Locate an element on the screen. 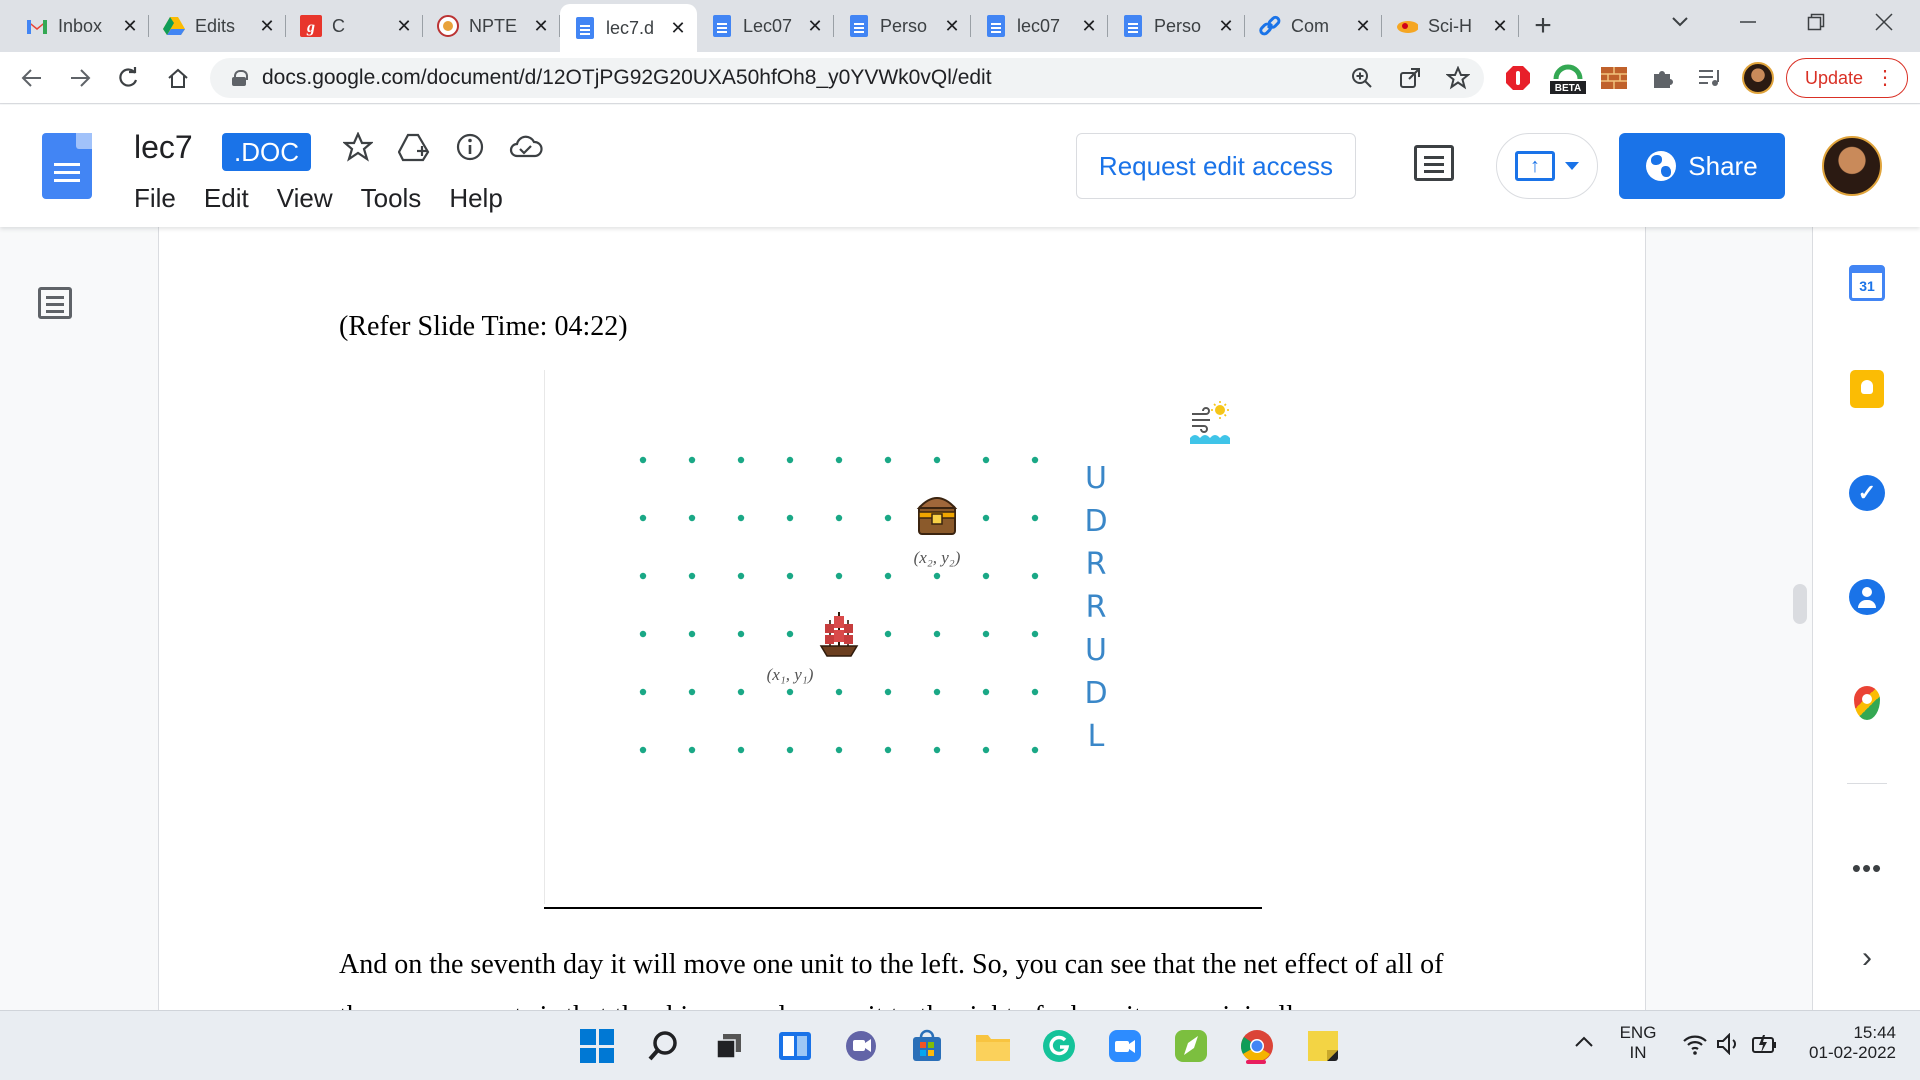 This screenshot has height=1080, width=1920. wifi-icon is located at coordinates (1695, 1046).